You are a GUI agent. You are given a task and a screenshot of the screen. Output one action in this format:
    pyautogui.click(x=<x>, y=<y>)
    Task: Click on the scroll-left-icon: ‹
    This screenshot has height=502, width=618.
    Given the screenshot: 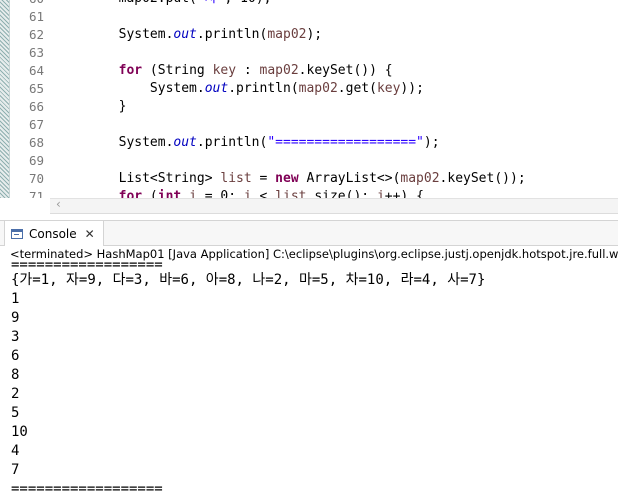 What is the action you would take?
    pyautogui.click(x=58, y=204)
    